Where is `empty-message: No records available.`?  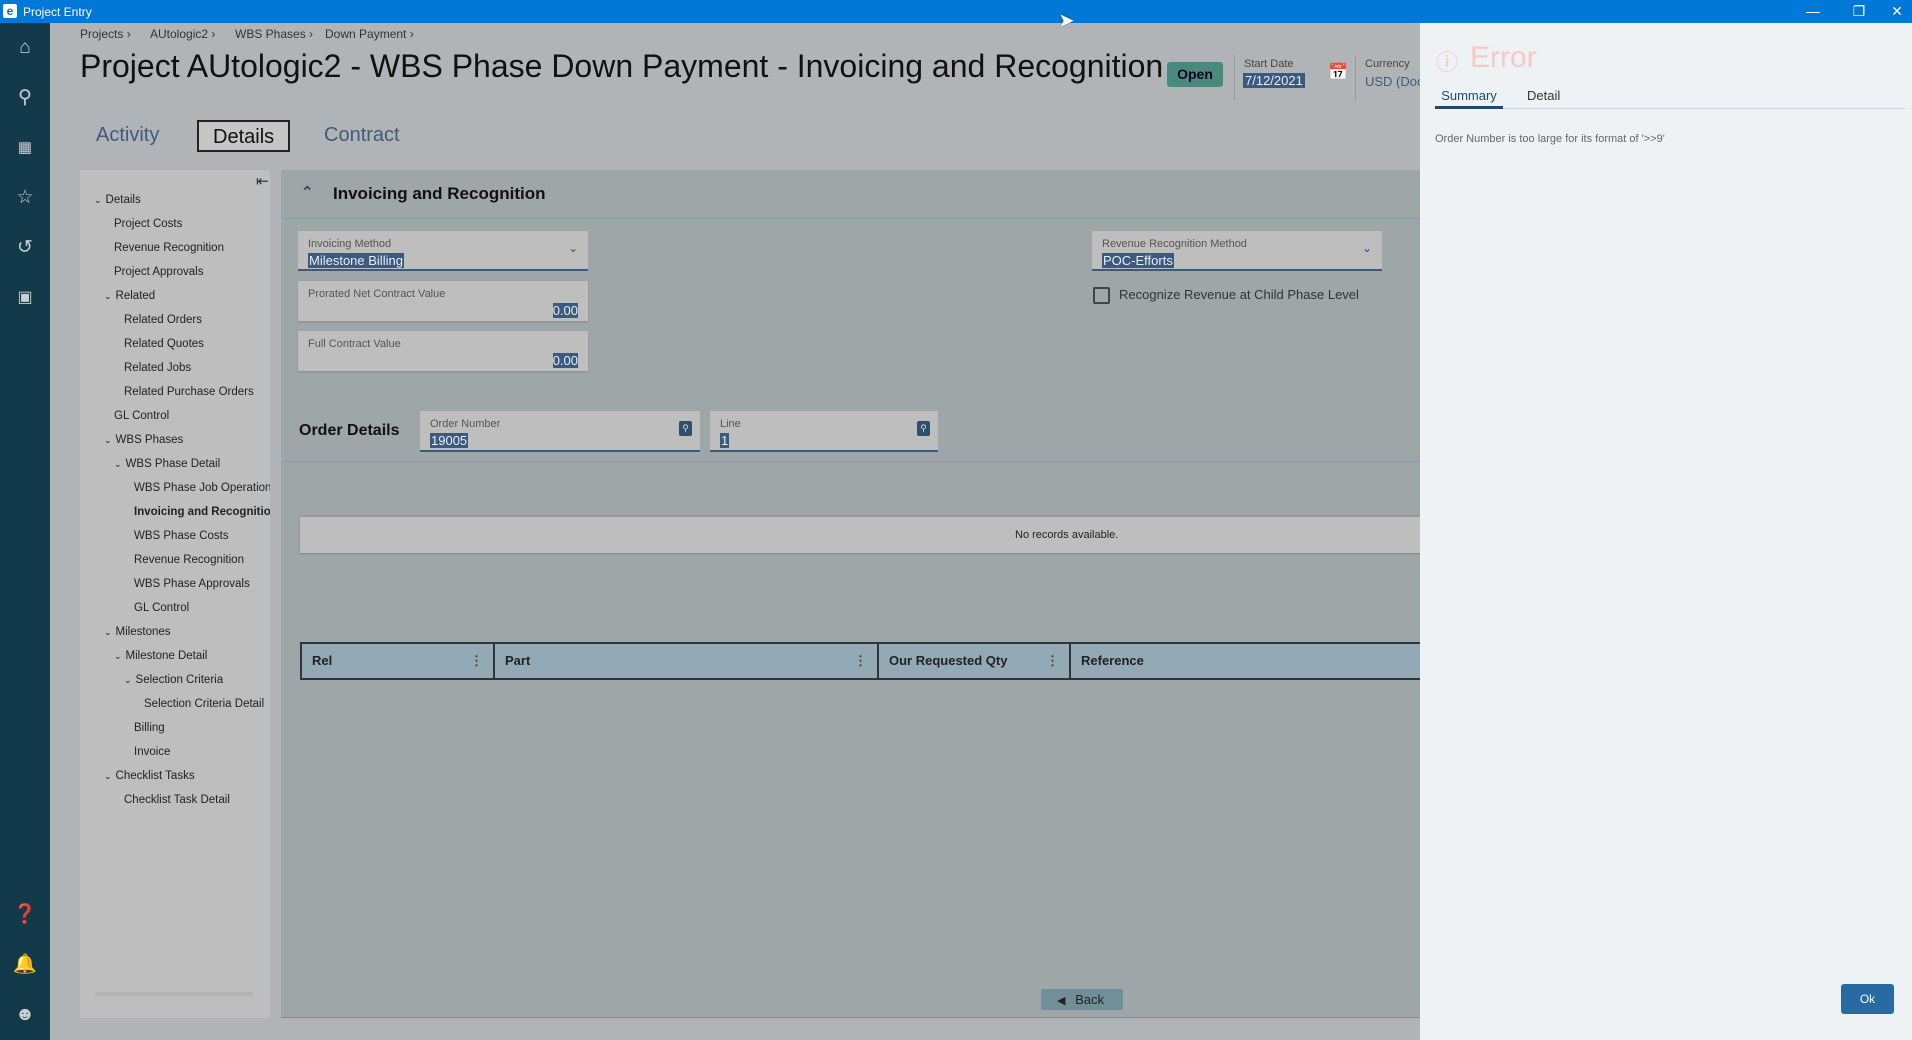 empty-message: No records available. is located at coordinates (1067, 535).